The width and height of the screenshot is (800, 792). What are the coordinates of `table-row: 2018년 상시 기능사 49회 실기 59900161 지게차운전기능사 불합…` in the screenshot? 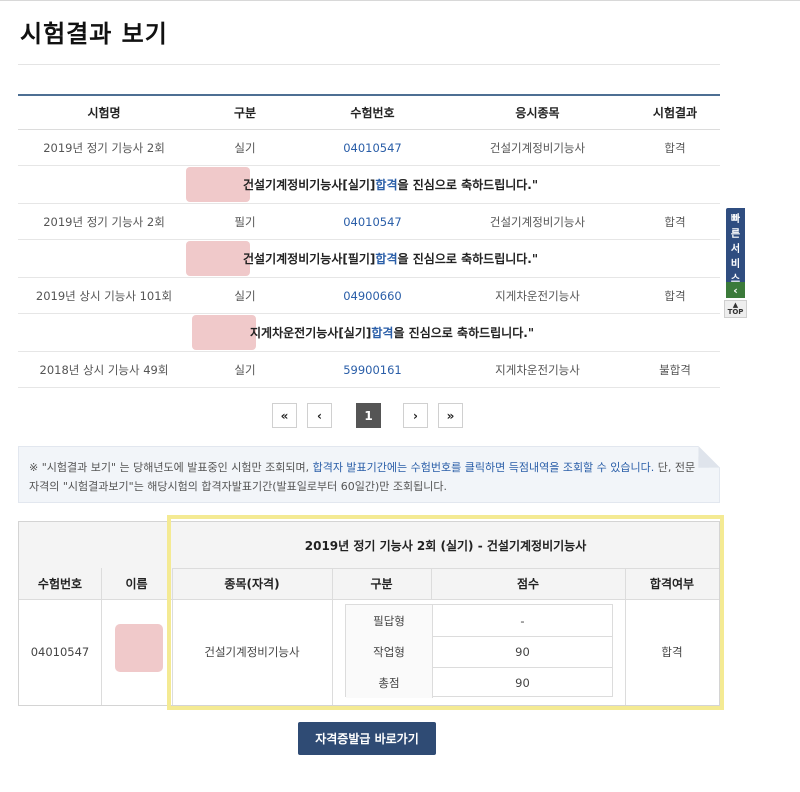 It's located at (369, 370).